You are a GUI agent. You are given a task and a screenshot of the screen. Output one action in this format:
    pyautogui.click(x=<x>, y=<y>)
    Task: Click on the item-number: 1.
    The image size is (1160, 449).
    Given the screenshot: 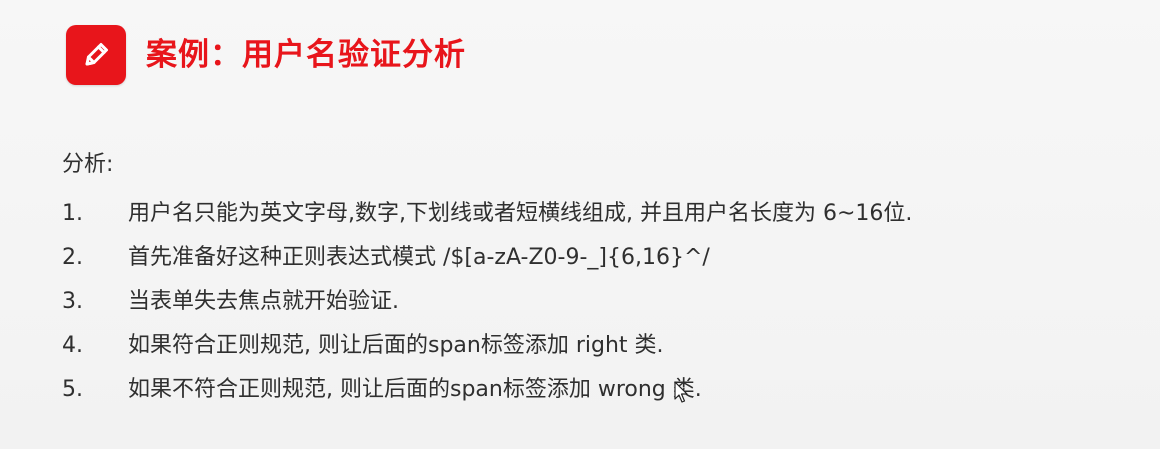 What is the action you would take?
    pyautogui.click(x=72, y=213)
    